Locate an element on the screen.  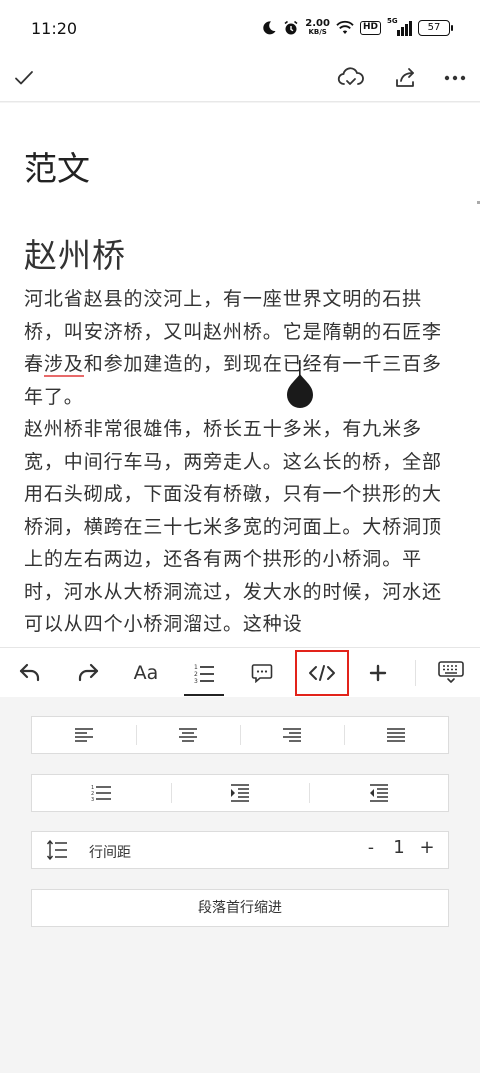
network-speed: 2.00 KB/S is located at coordinates (317, 28).